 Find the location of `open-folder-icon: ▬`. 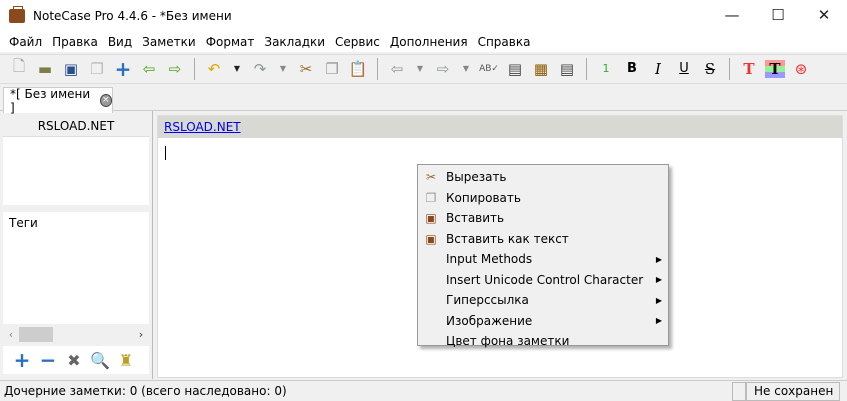

open-folder-icon: ▬ is located at coordinates (45, 69).